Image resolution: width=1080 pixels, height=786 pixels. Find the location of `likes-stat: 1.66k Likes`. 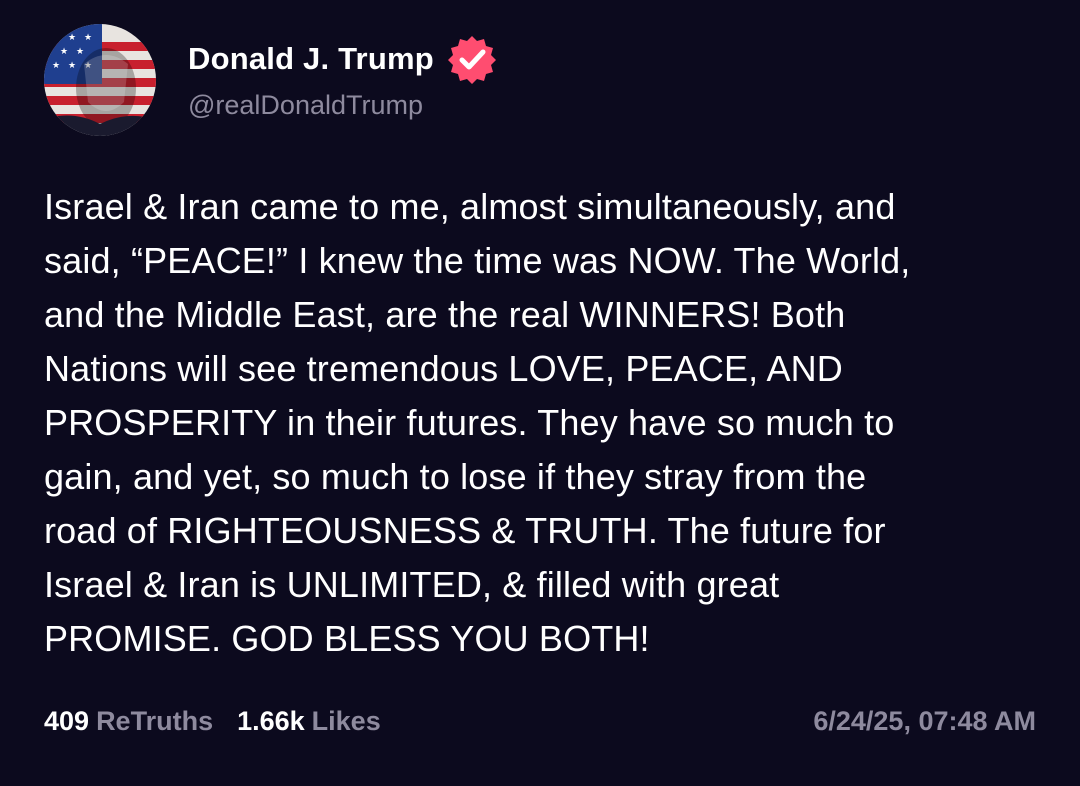

likes-stat: 1.66k Likes is located at coordinates (309, 721).